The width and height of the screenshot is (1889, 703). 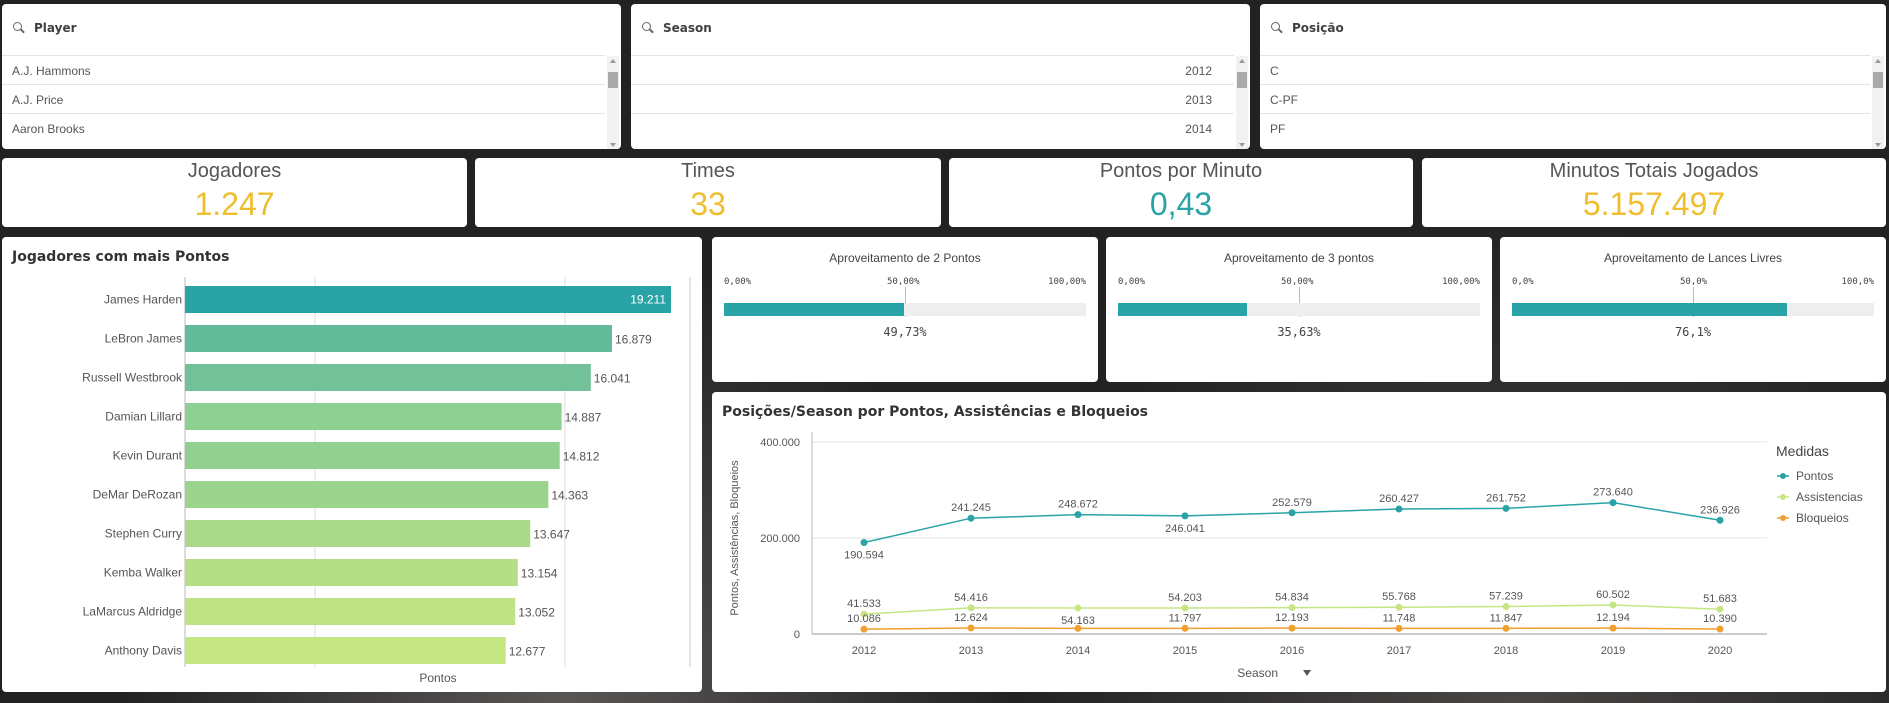 I want to click on data-label: 16.879, so click(x=633, y=340).